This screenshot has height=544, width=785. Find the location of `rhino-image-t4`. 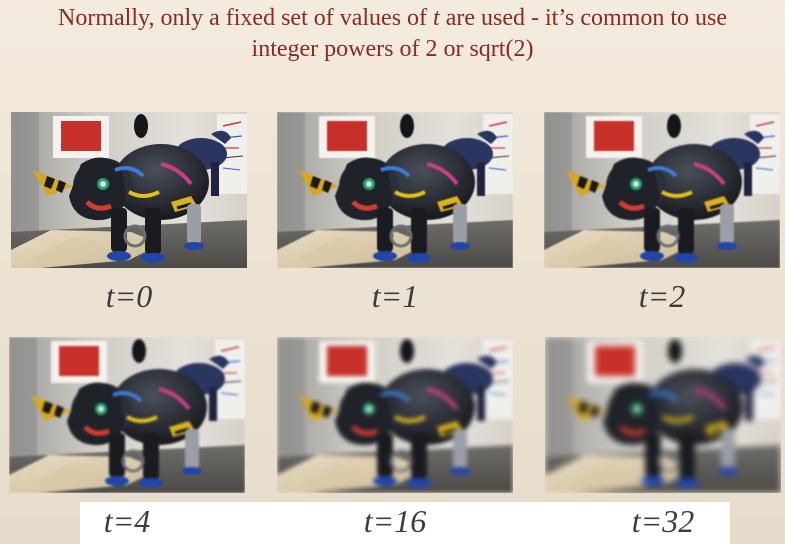

rhino-image-t4 is located at coordinates (127, 415).